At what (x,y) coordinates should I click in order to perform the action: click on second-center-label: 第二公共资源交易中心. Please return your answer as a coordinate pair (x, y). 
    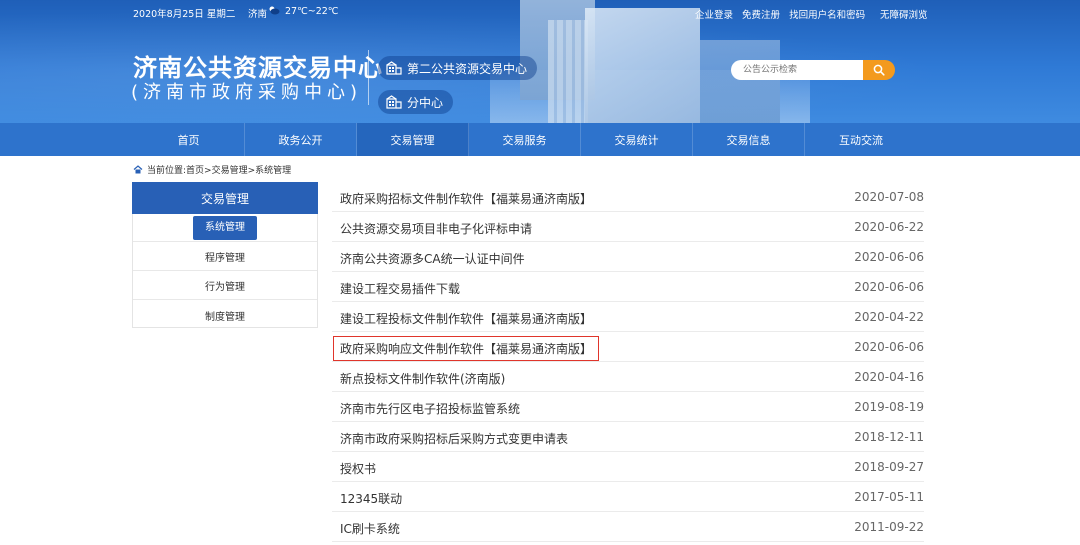
    Looking at the image, I should click on (467, 68).